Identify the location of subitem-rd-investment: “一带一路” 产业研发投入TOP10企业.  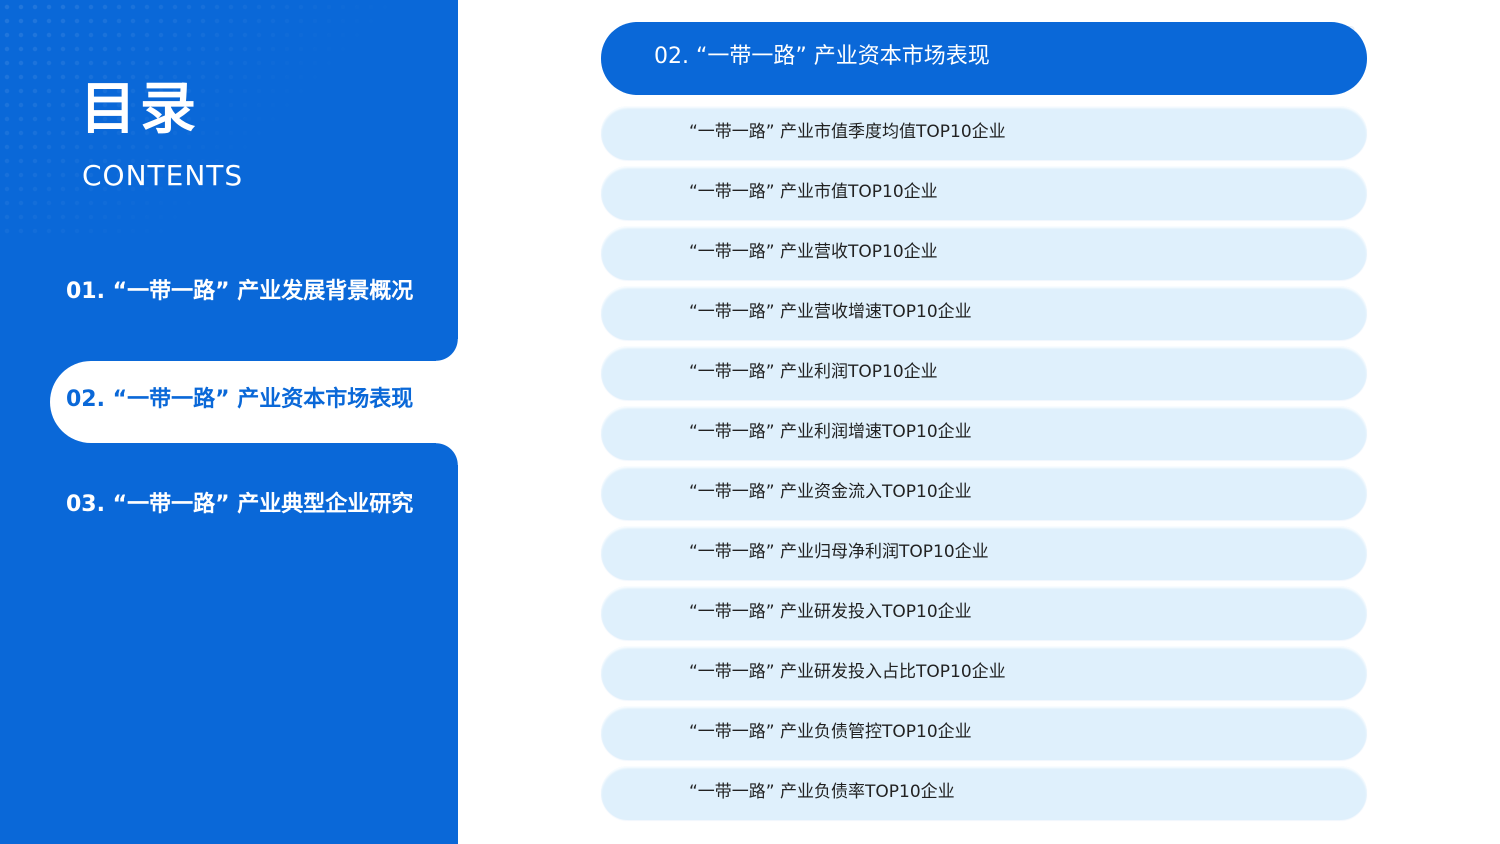
(984, 613).